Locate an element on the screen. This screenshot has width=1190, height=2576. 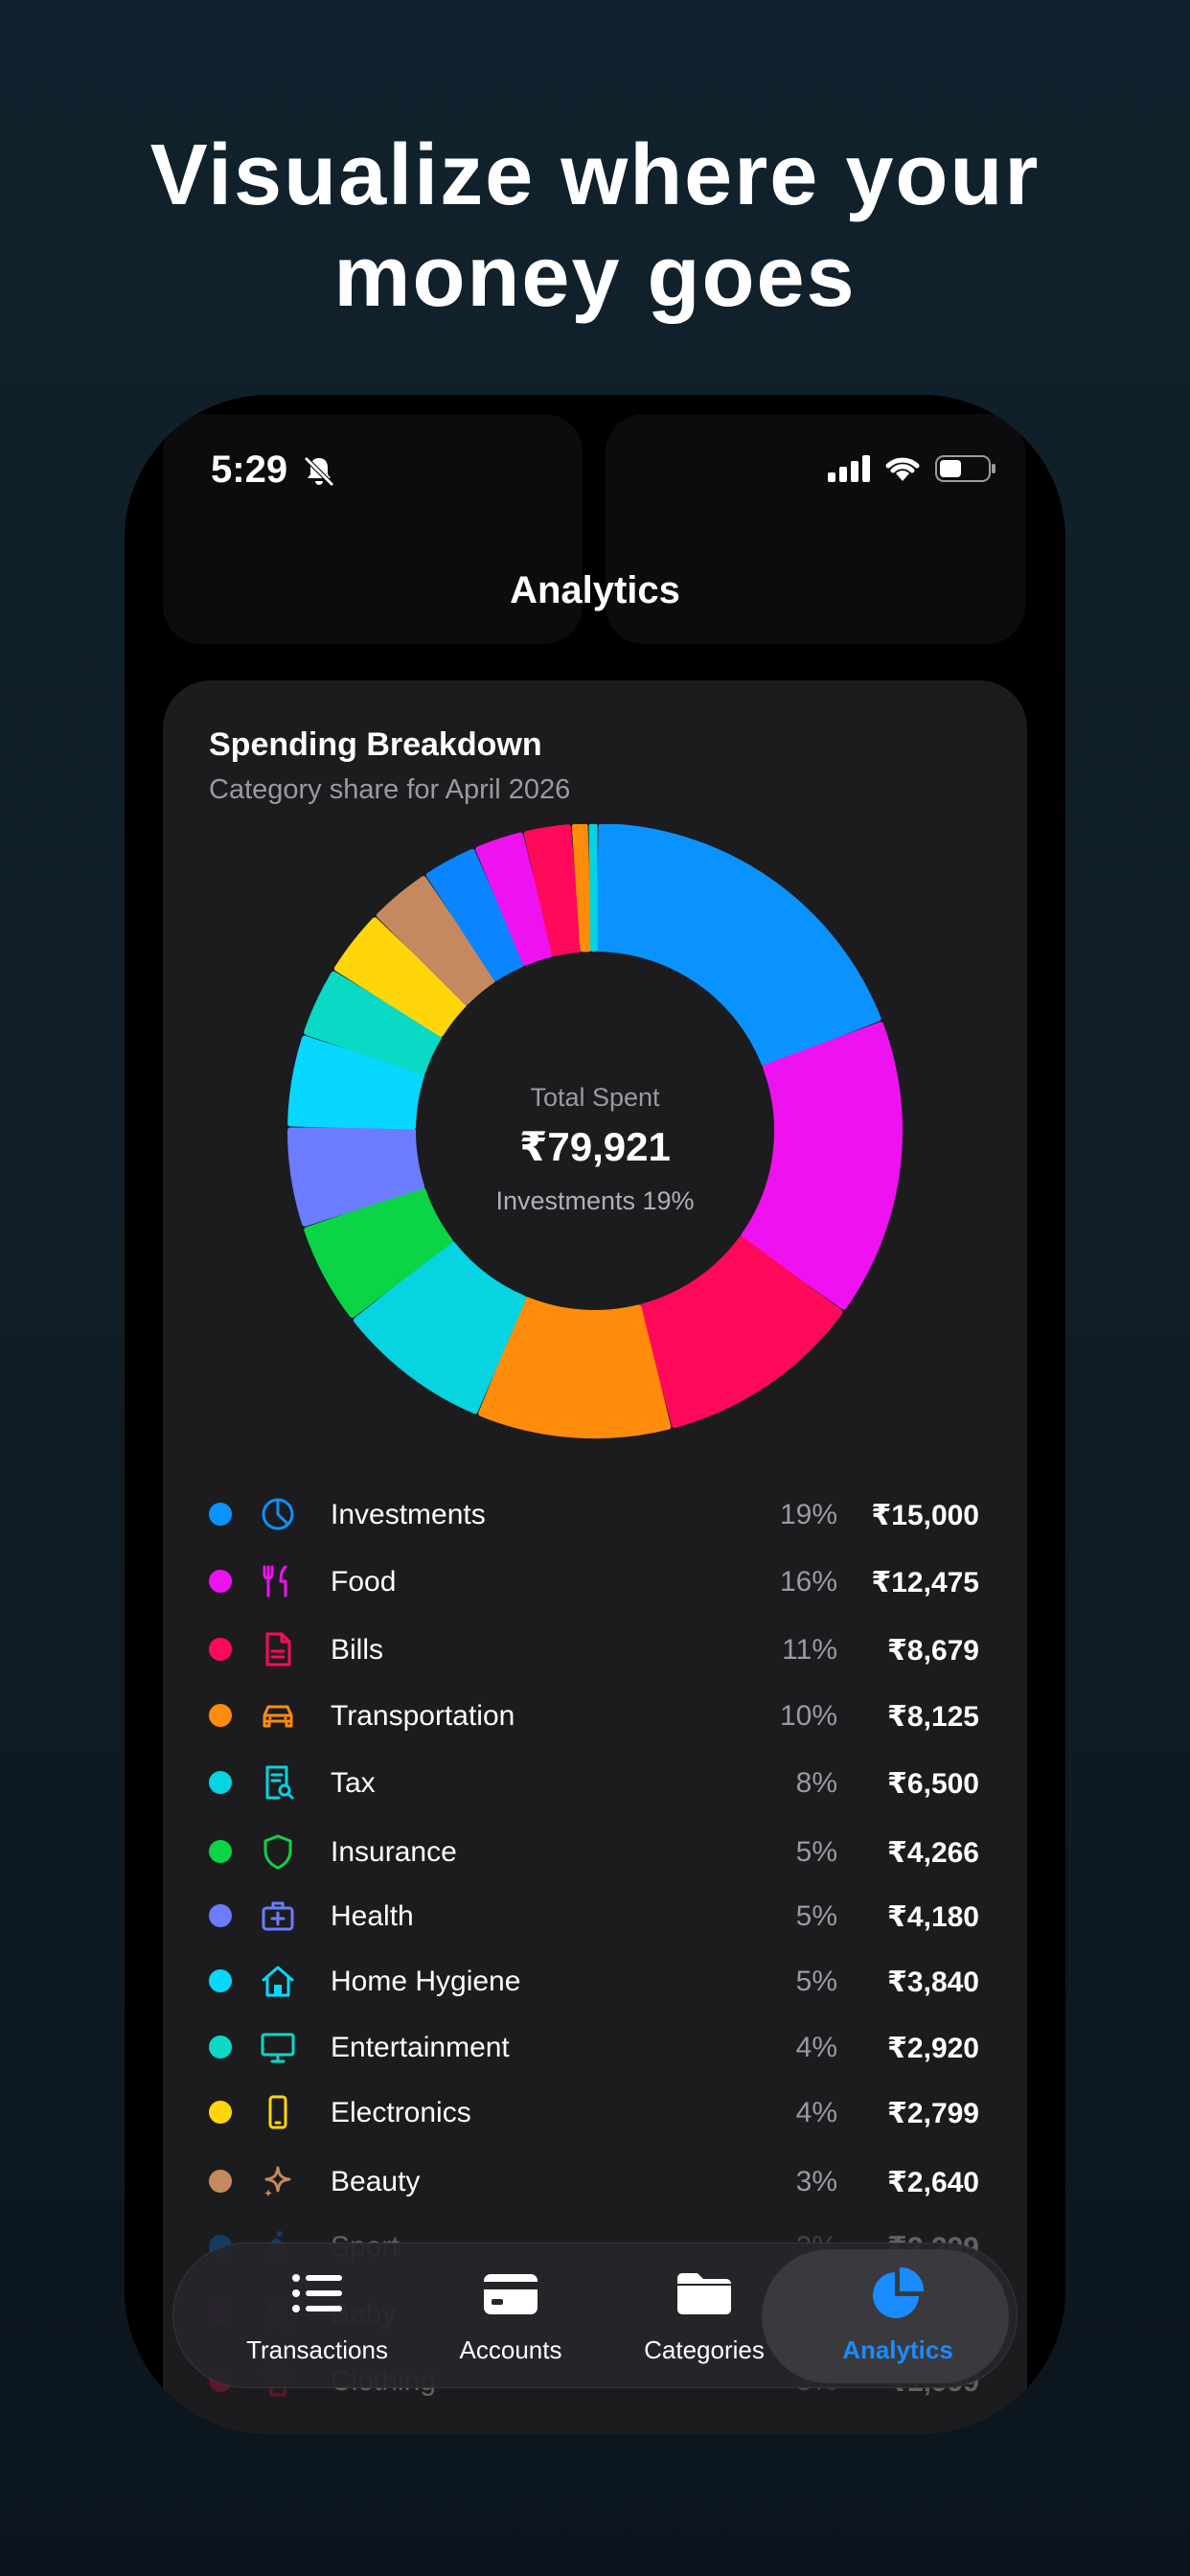
tab-label: Accounts is located at coordinates (511, 2349).